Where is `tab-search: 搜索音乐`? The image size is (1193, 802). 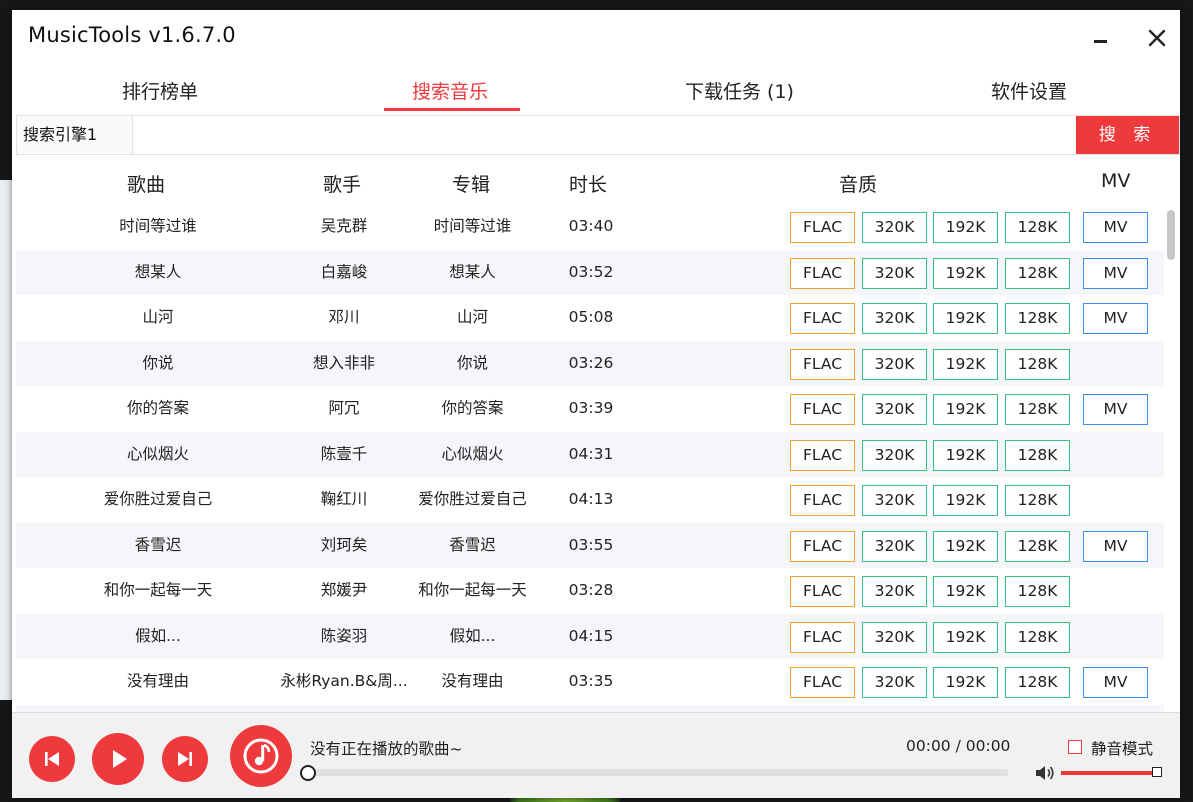 tab-search: 搜索音乐 is located at coordinates (450, 90).